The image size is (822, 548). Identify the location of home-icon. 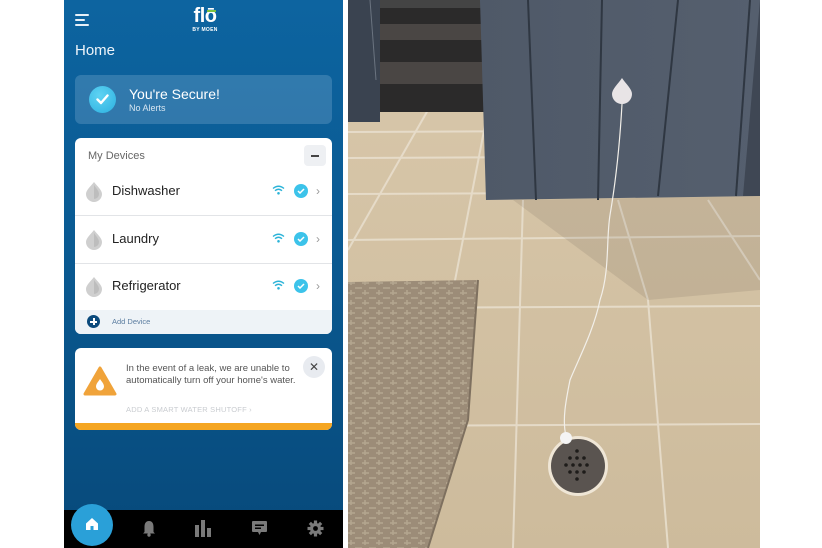
(92, 524).